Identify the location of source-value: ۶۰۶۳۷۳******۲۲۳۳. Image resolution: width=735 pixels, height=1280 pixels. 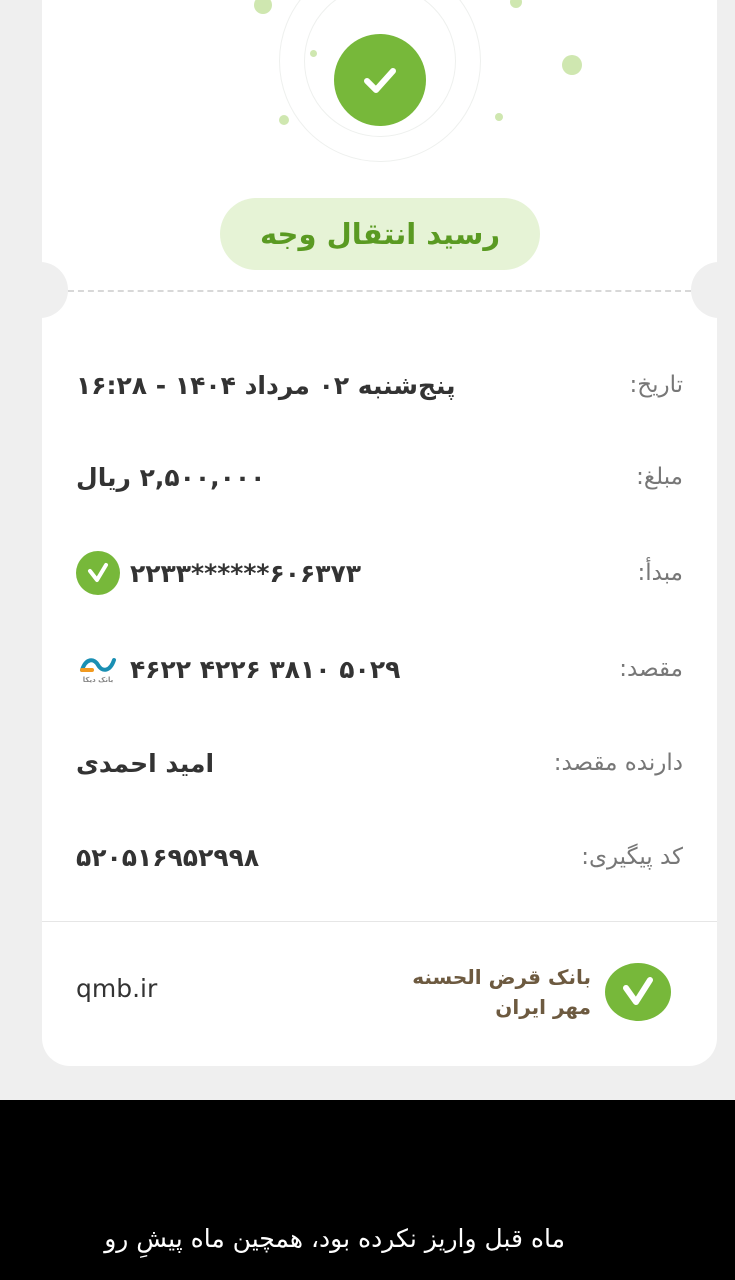
(218, 573).